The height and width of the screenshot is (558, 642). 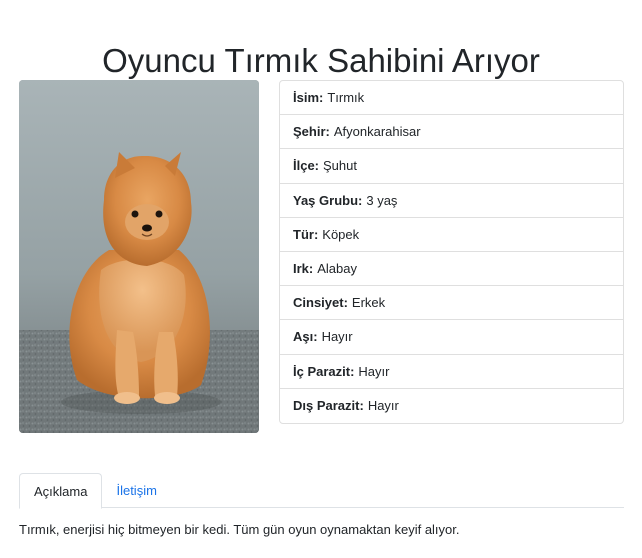 What do you see at coordinates (382, 200) in the screenshot?
I see `info-value: 3 yaş` at bounding box center [382, 200].